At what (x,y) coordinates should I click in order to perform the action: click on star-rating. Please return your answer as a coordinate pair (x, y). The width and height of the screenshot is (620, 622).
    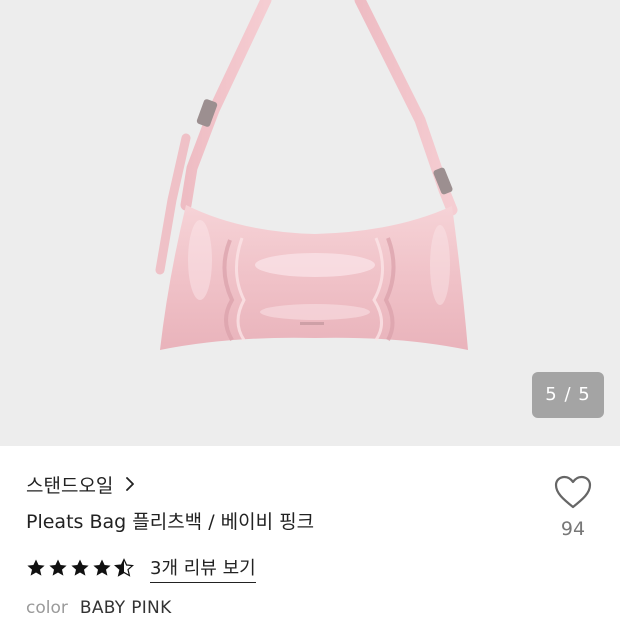
    Looking at the image, I should click on (80, 568).